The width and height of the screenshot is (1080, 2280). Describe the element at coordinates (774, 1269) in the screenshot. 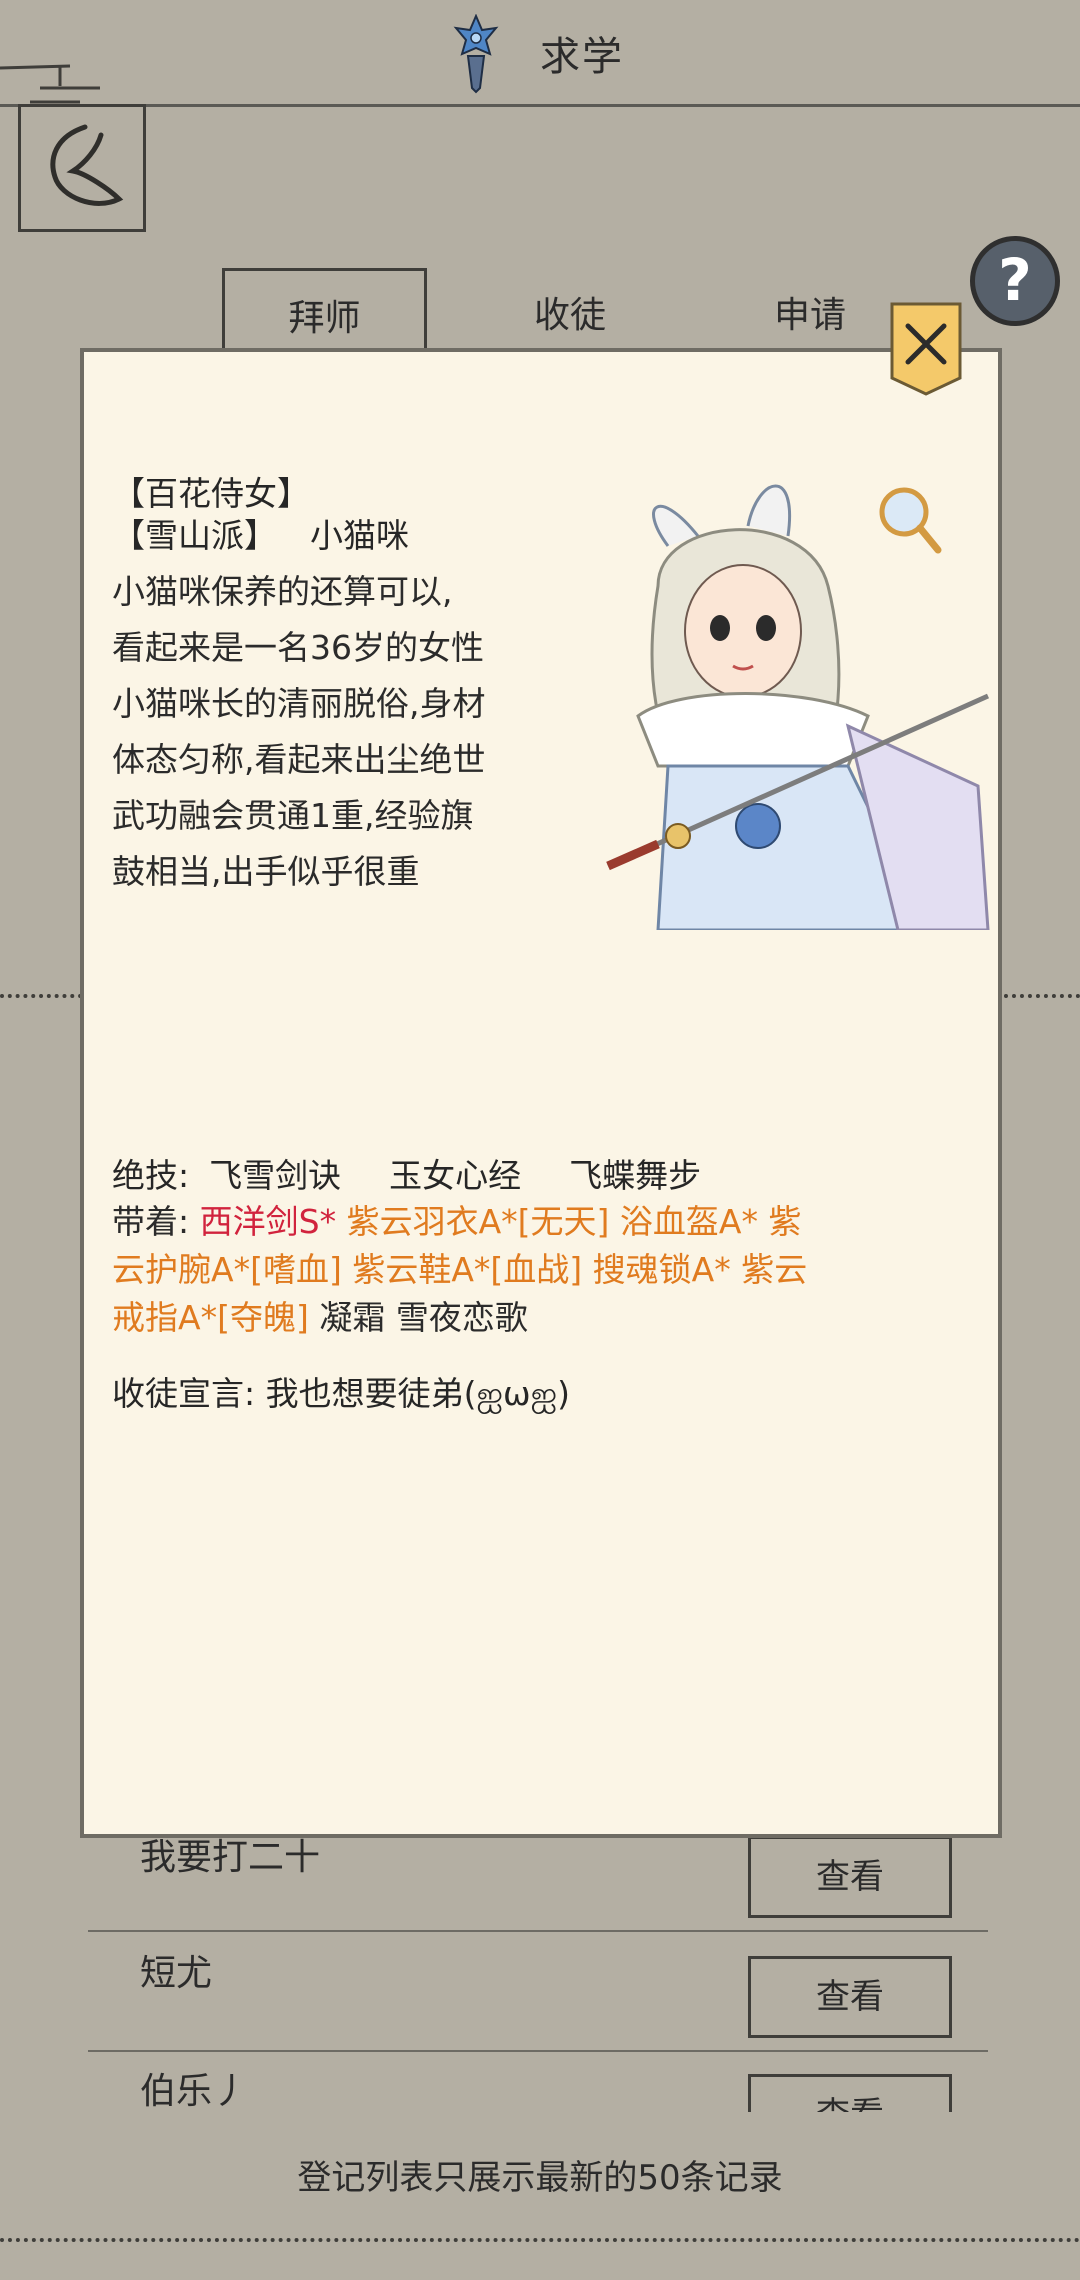

I see `equip-item: 紫云` at that location.